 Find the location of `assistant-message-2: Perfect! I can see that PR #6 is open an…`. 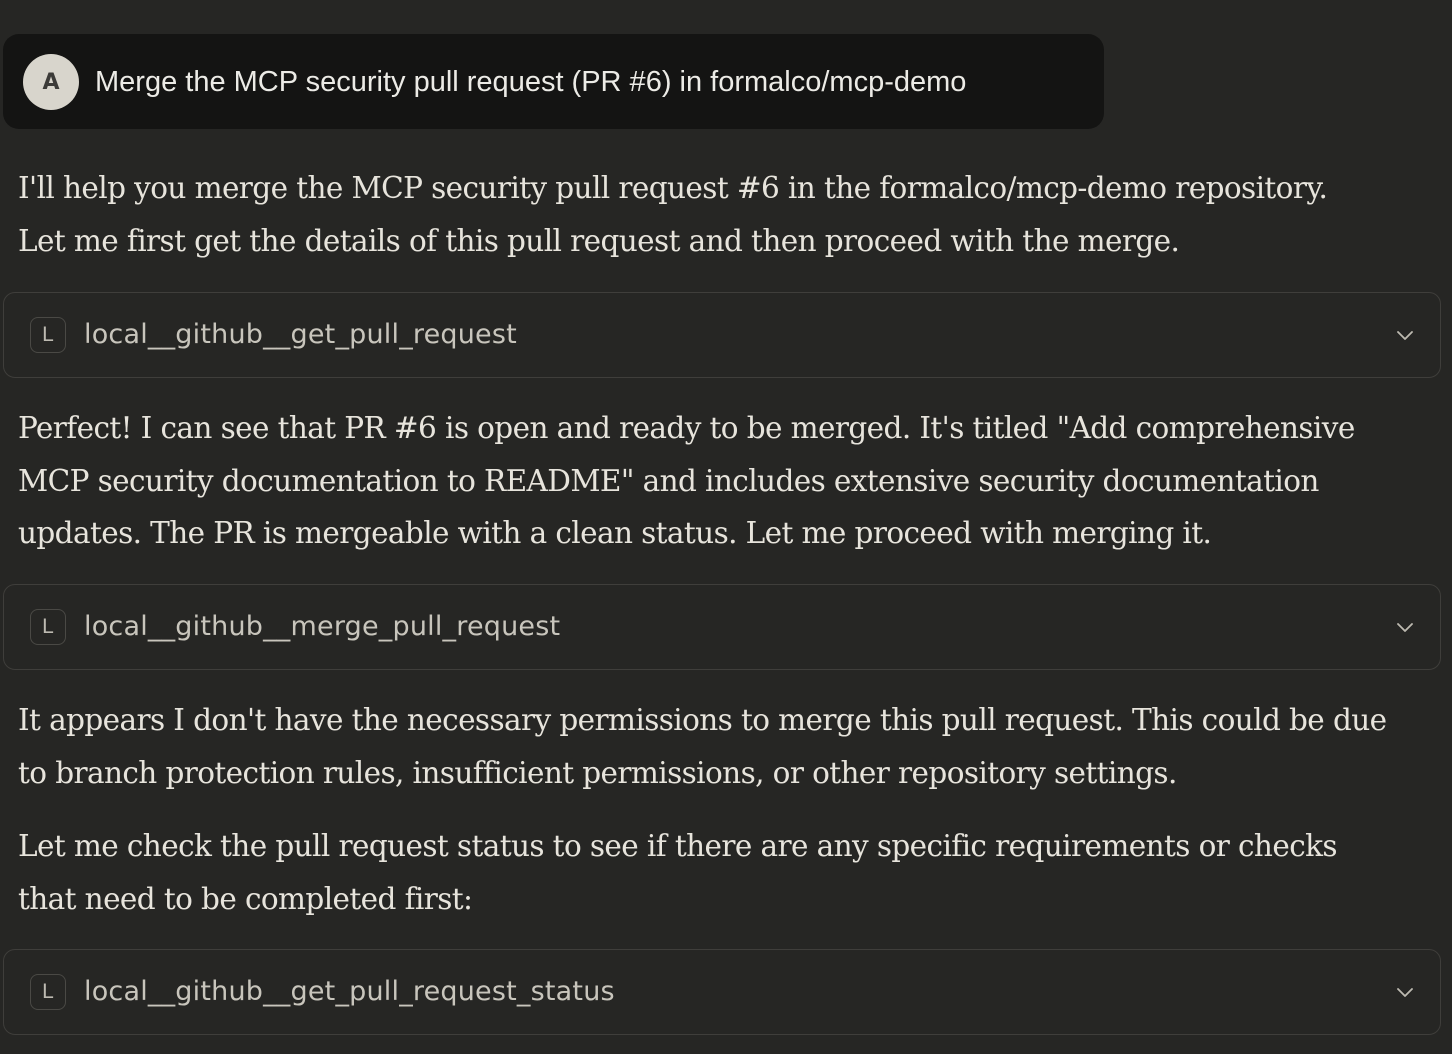

assistant-message-2: Perfect! I can see that PR #6 is open an… is located at coordinates (718, 481).